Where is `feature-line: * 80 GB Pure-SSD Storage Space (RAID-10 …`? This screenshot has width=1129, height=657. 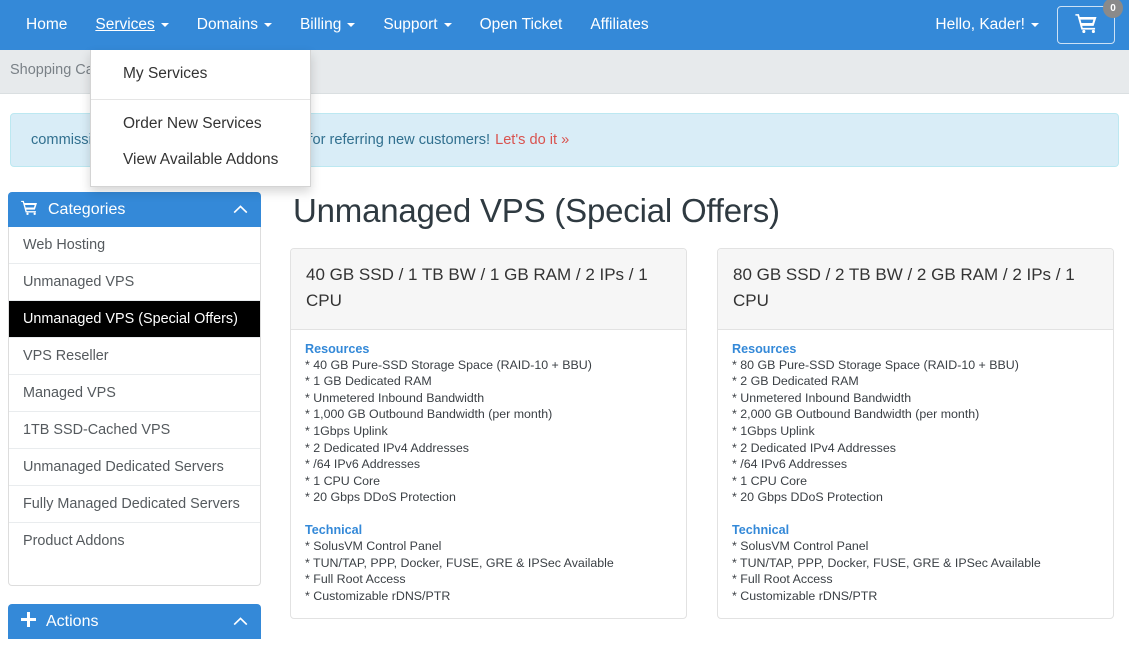 feature-line: * 80 GB Pure-SSD Storage Space (RAID-10 … is located at coordinates (875, 364).